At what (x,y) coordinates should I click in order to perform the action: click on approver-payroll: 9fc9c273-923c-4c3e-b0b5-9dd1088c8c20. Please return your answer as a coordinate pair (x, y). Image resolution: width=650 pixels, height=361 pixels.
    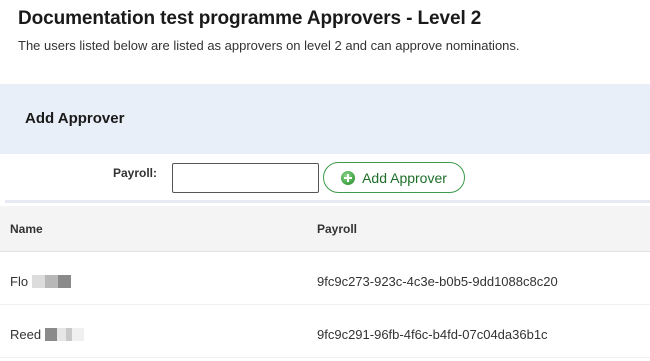
    Looking at the image, I should click on (437, 281).